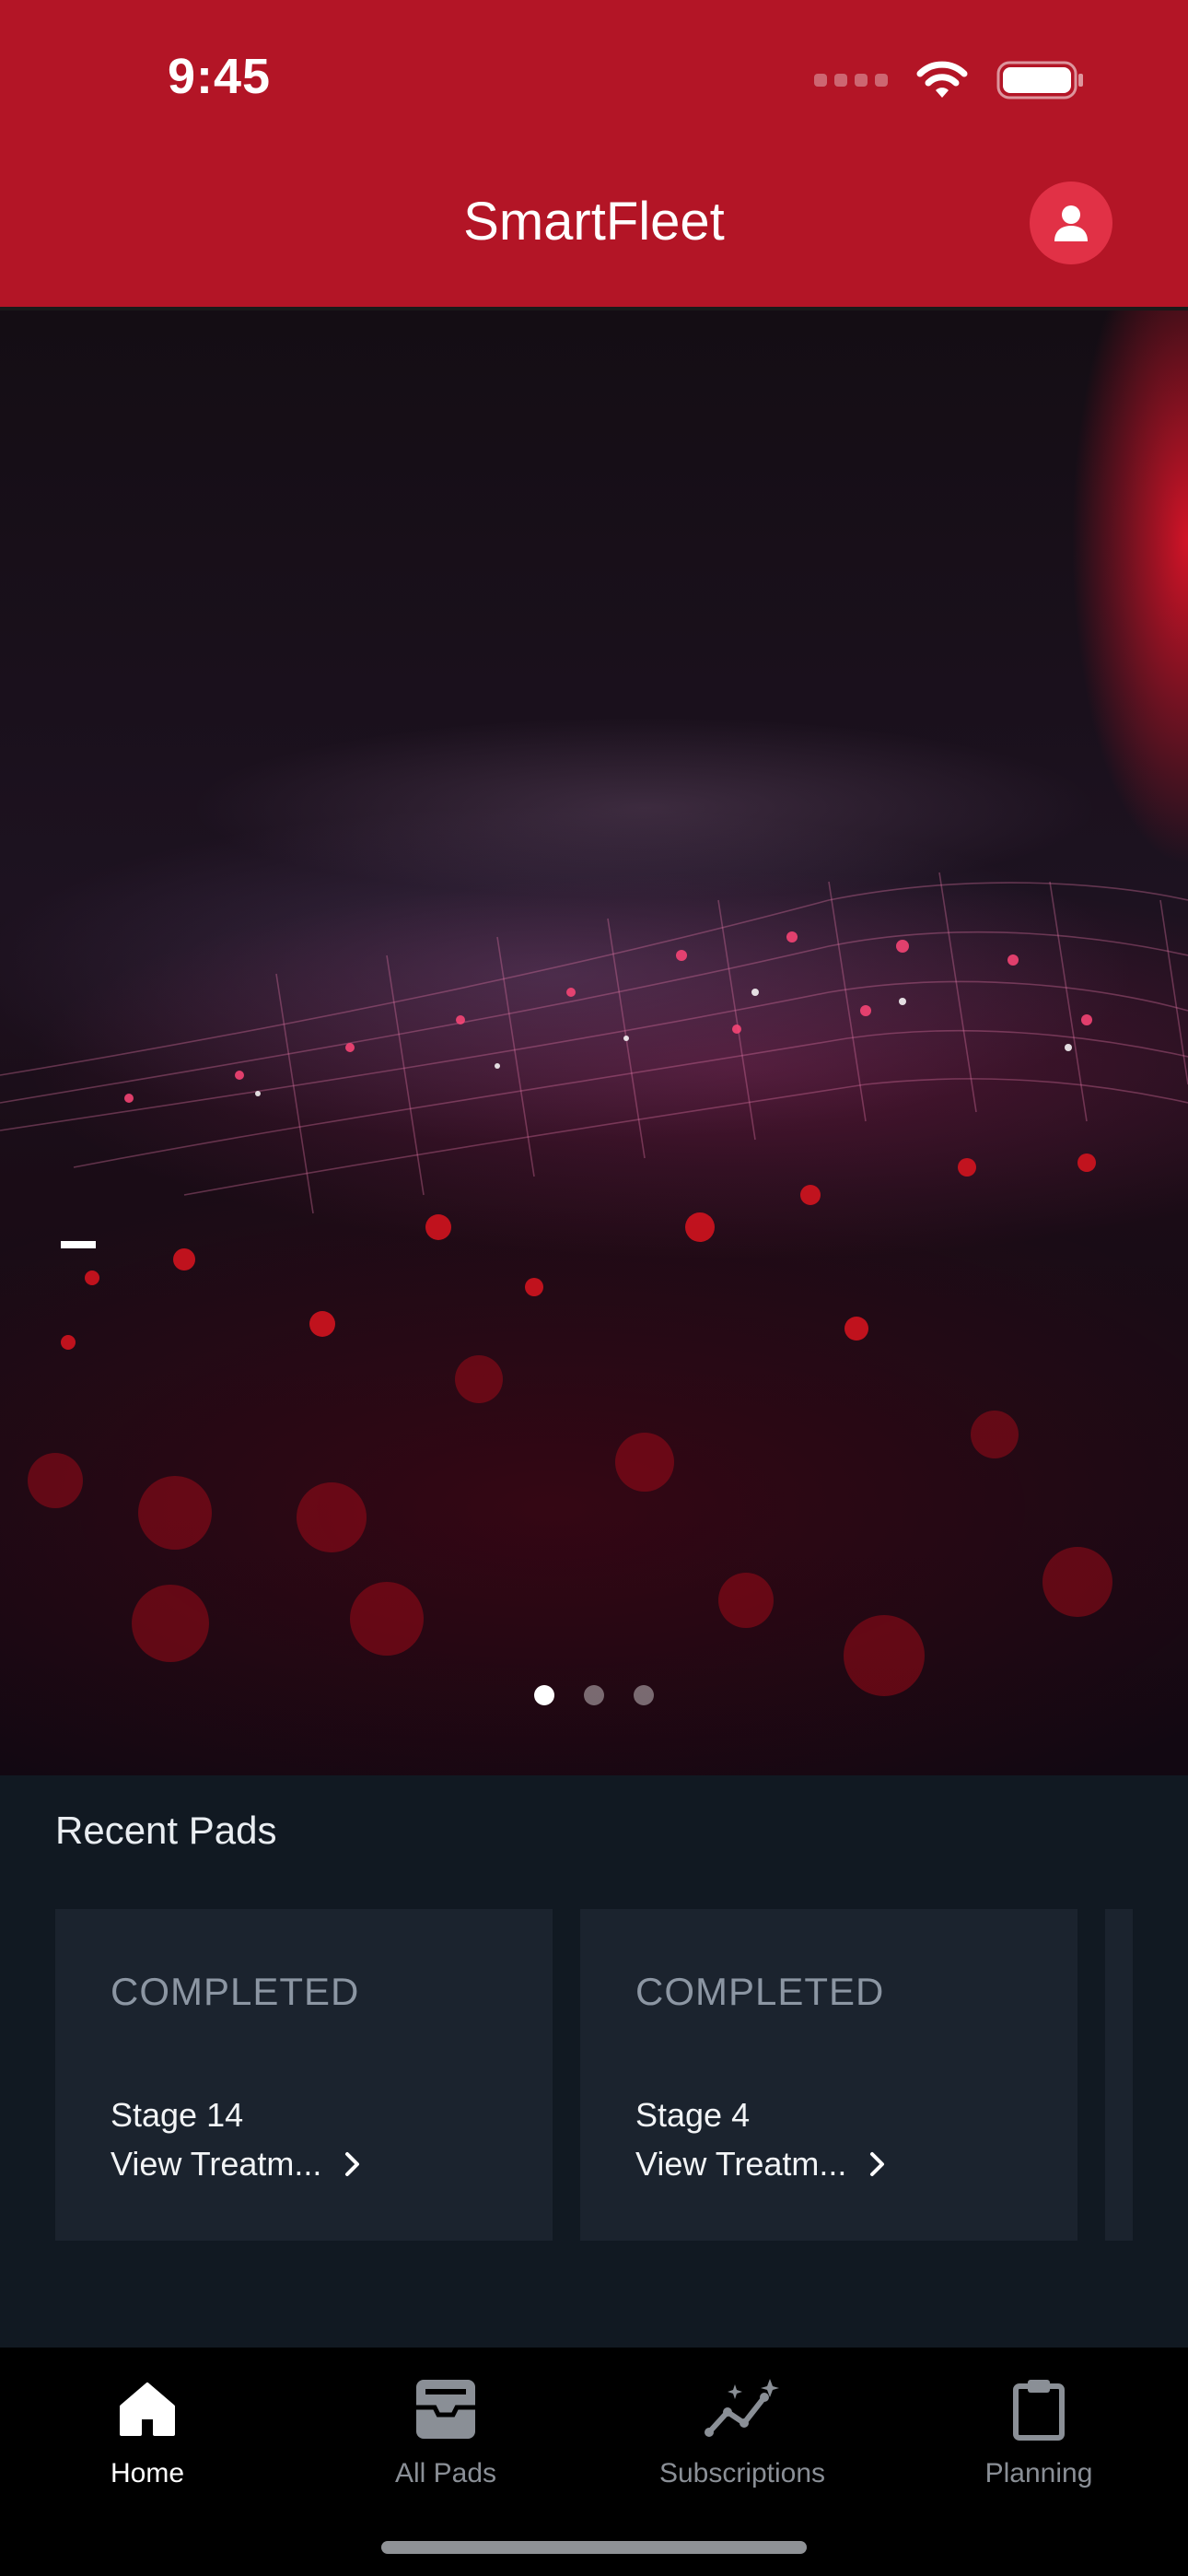 The image size is (1188, 2576). What do you see at coordinates (177, 2115) in the screenshot?
I see `pad-stage: Stage 14` at bounding box center [177, 2115].